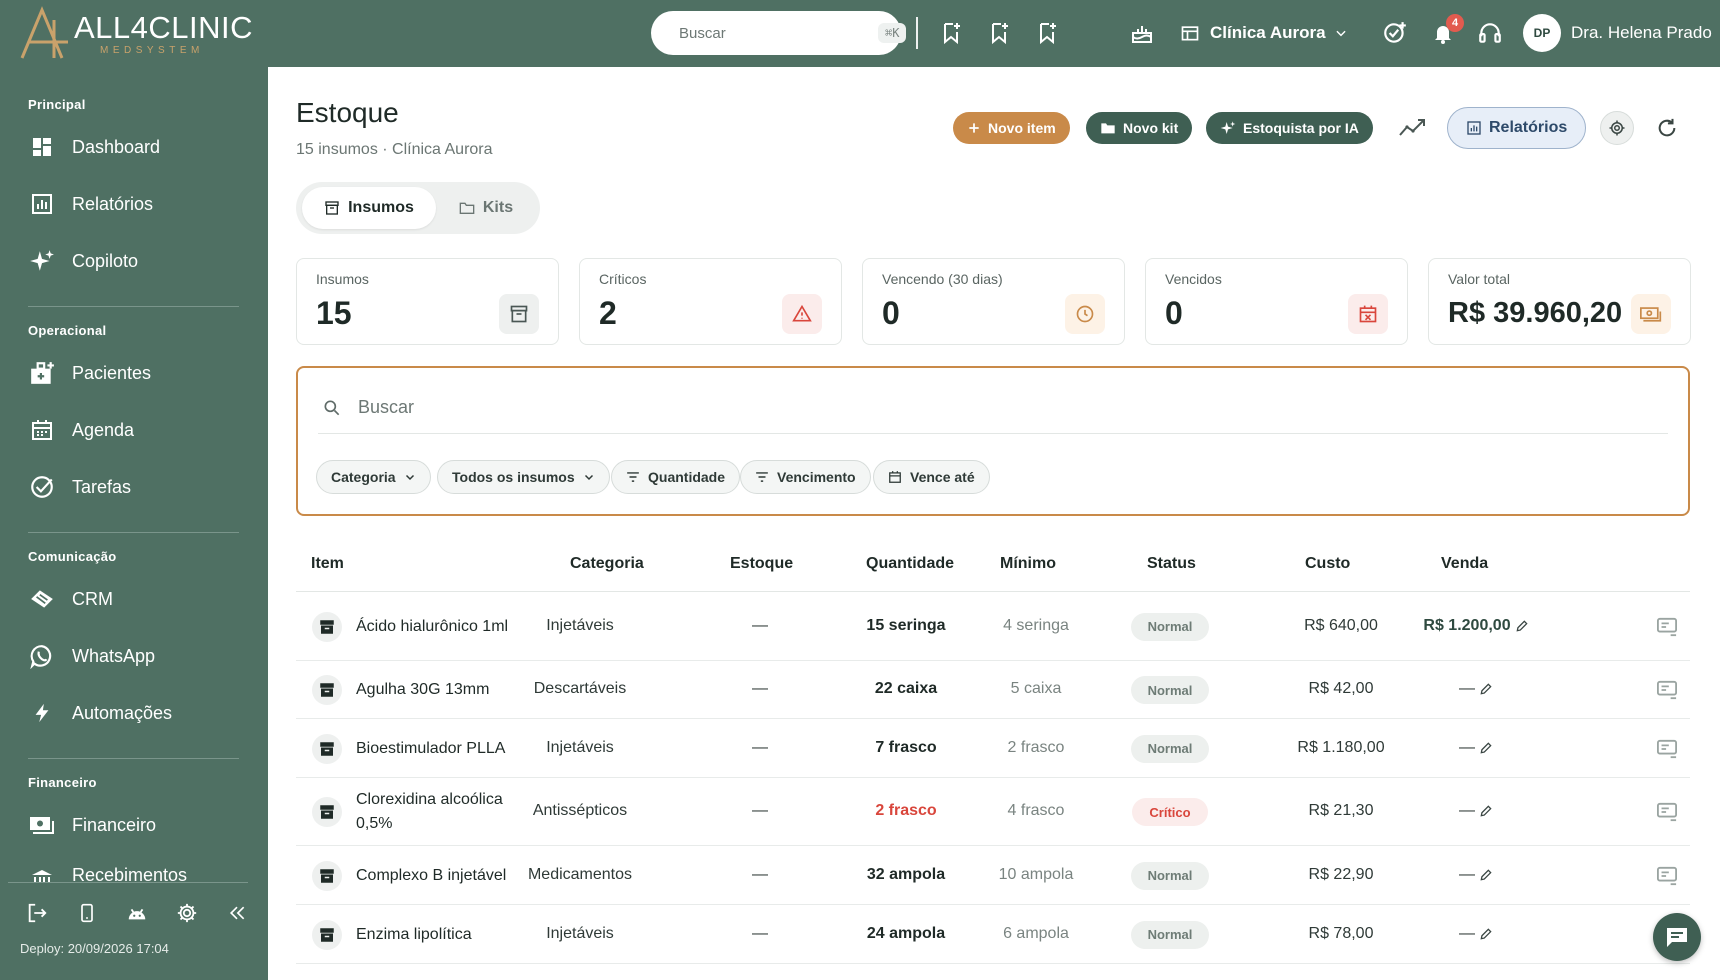 This screenshot has width=1720, height=980. Describe the element at coordinates (237, 913) in the screenshot. I see `collapse-sidebar-icon` at that location.